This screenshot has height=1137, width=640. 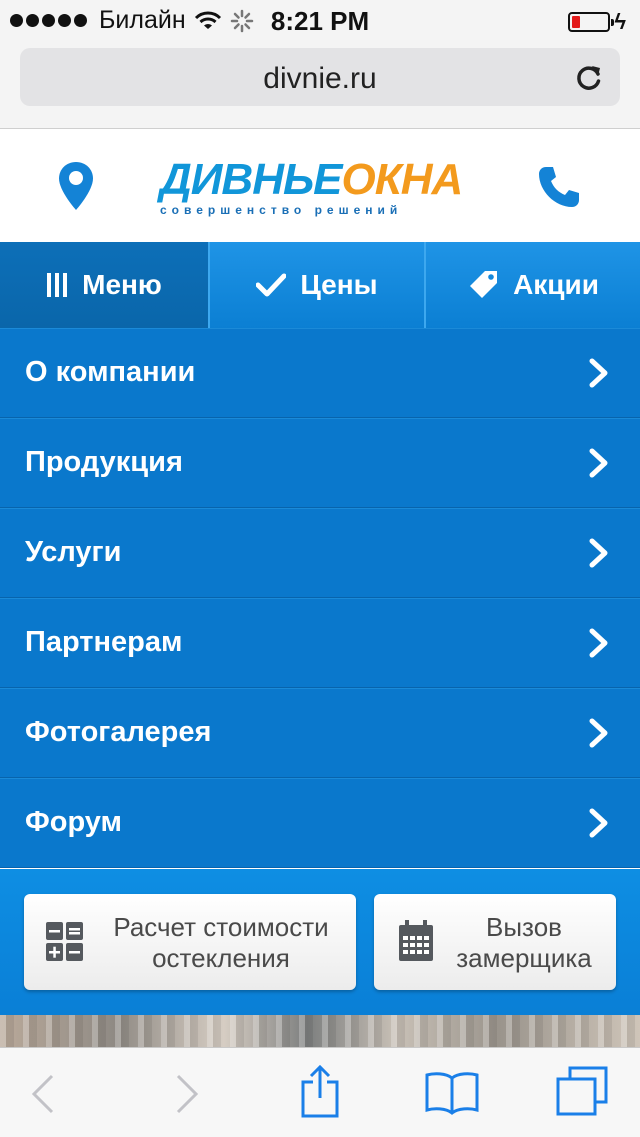 What do you see at coordinates (221, 958) in the screenshot?
I see `calculate-cost-line-2: остекления` at bounding box center [221, 958].